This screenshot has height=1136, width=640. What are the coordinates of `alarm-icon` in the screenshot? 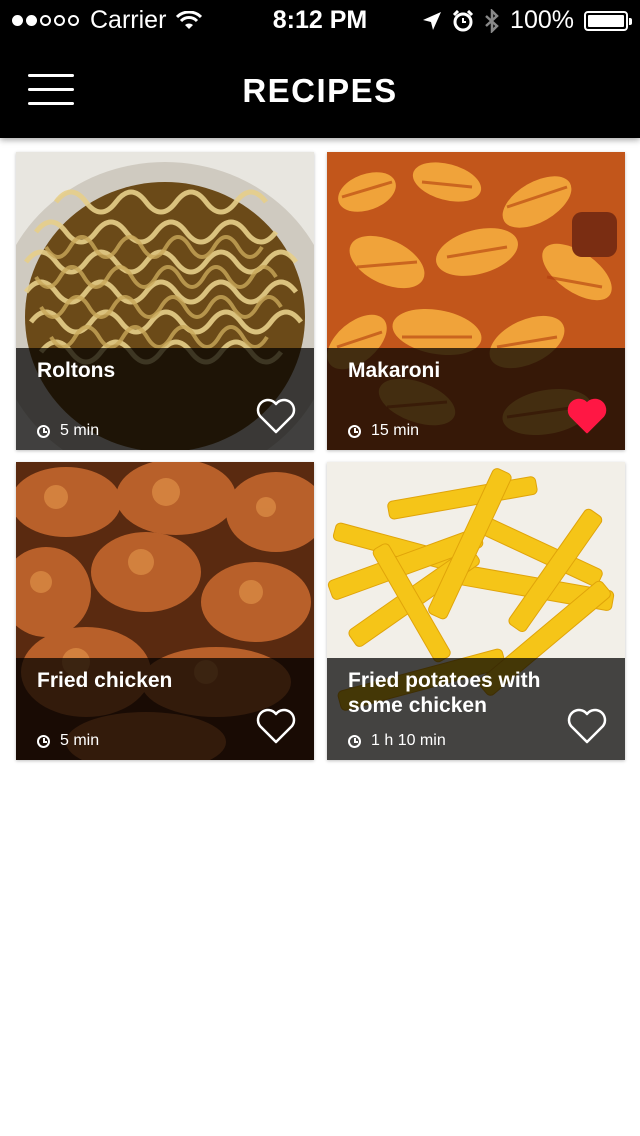 It's located at (463, 20).